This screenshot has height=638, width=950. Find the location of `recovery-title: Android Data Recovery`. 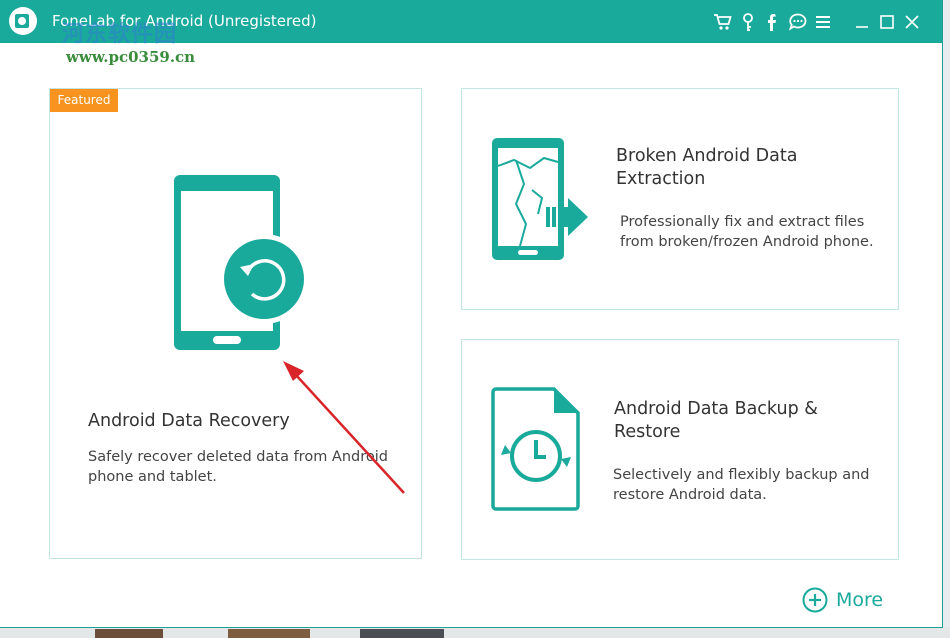

recovery-title: Android Data Recovery is located at coordinates (189, 421).